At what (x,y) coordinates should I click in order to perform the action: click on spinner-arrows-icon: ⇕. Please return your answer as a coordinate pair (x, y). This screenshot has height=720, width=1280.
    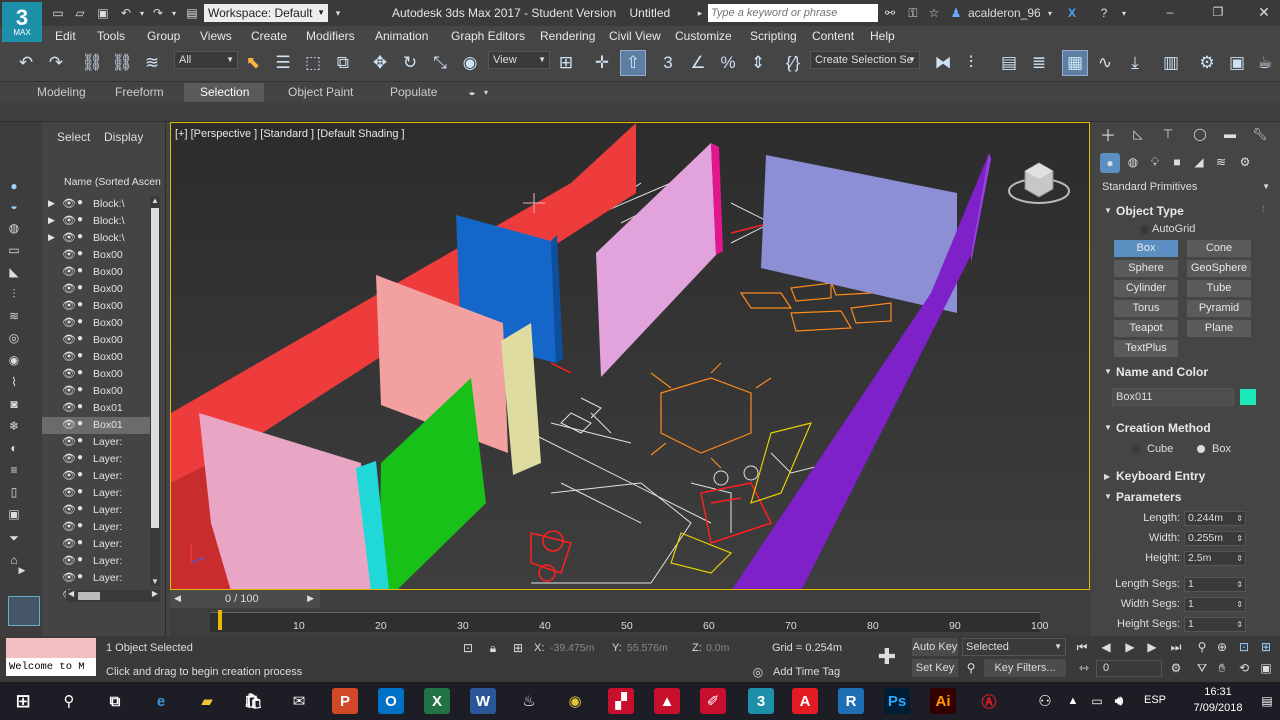
    Looking at the image, I should click on (1239, 518).